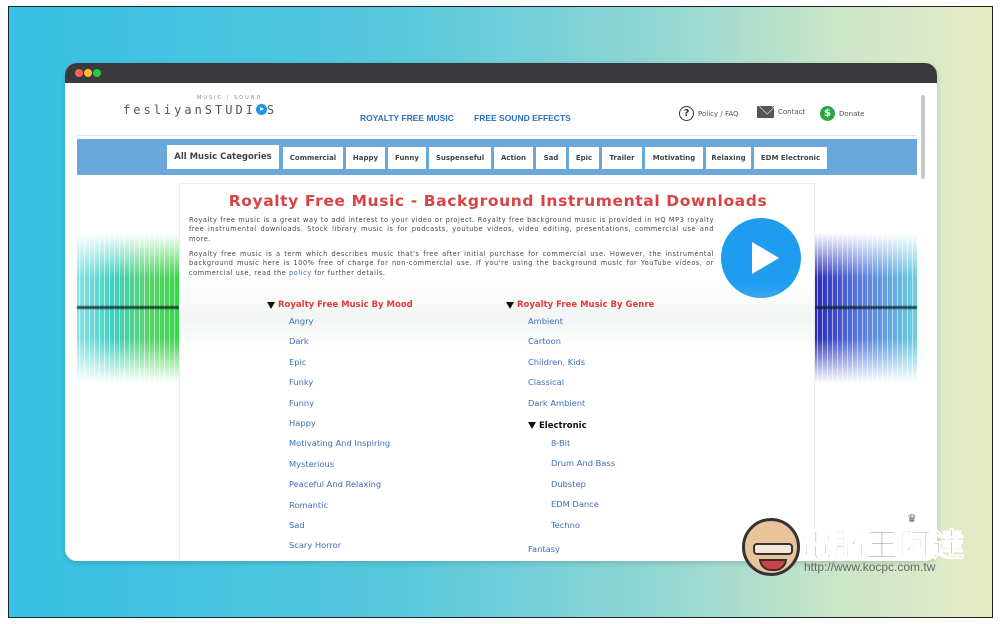  I want to click on electronic-item: Dubstep, so click(602, 487).